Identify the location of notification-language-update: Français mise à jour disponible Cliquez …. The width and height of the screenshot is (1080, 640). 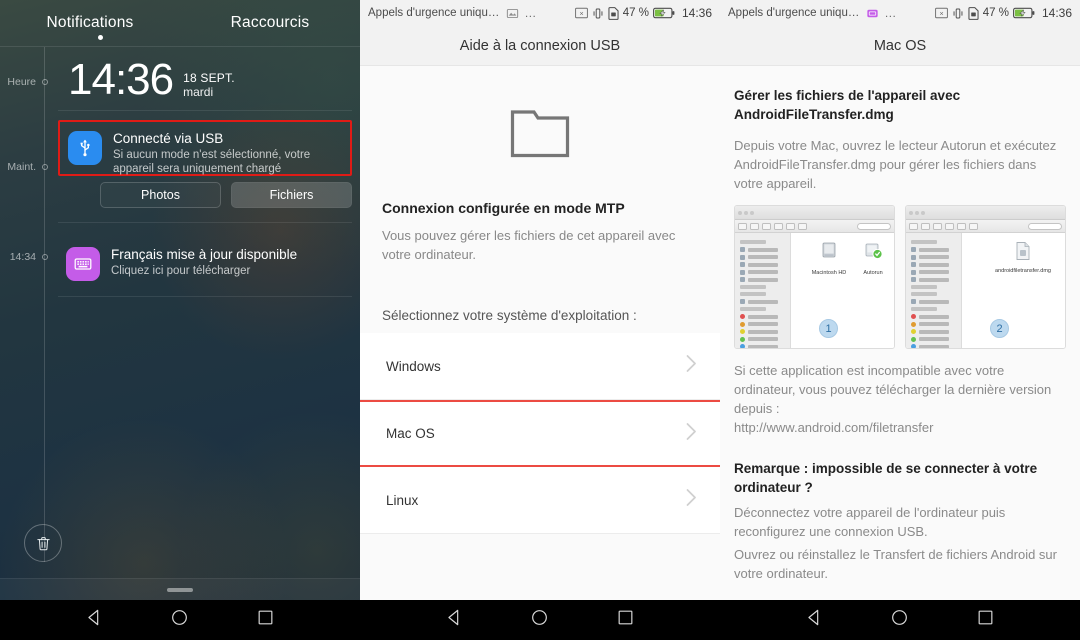
(205, 263).